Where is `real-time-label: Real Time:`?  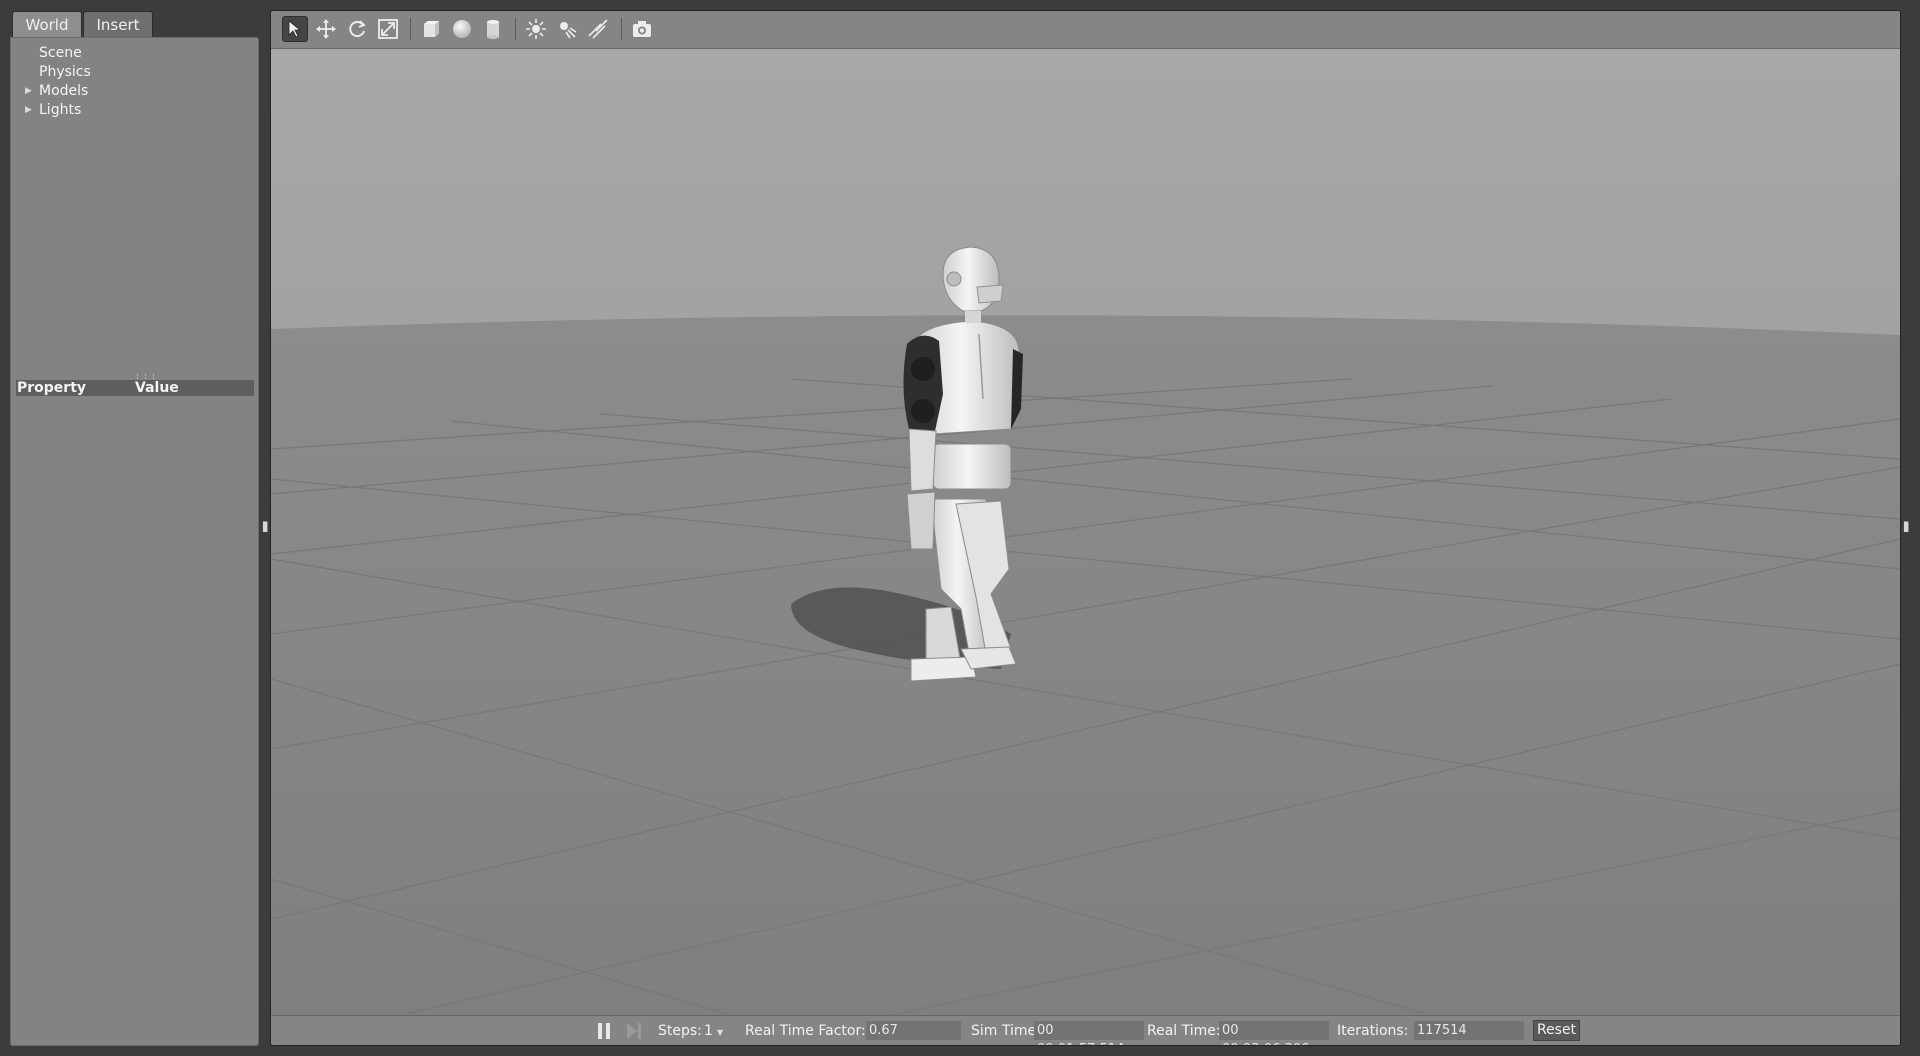
real-time-label: Real Time: is located at coordinates (1184, 1031).